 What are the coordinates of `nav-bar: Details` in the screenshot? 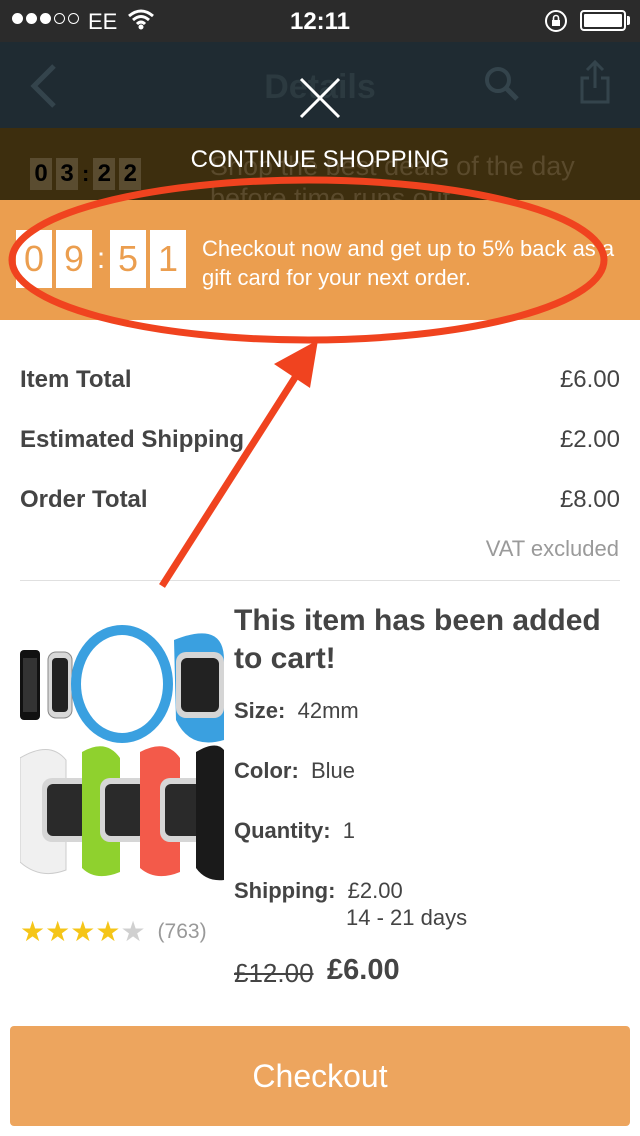 It's located at (320, 85).